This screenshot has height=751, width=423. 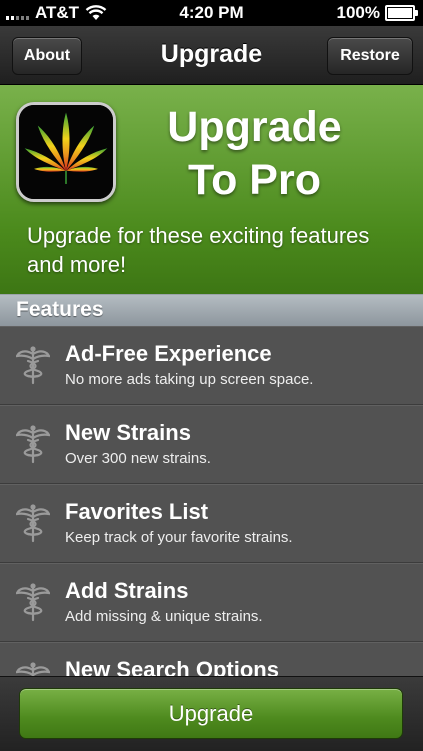 I want to click on restore-button-label: Restore, so click(x=370, y=55).